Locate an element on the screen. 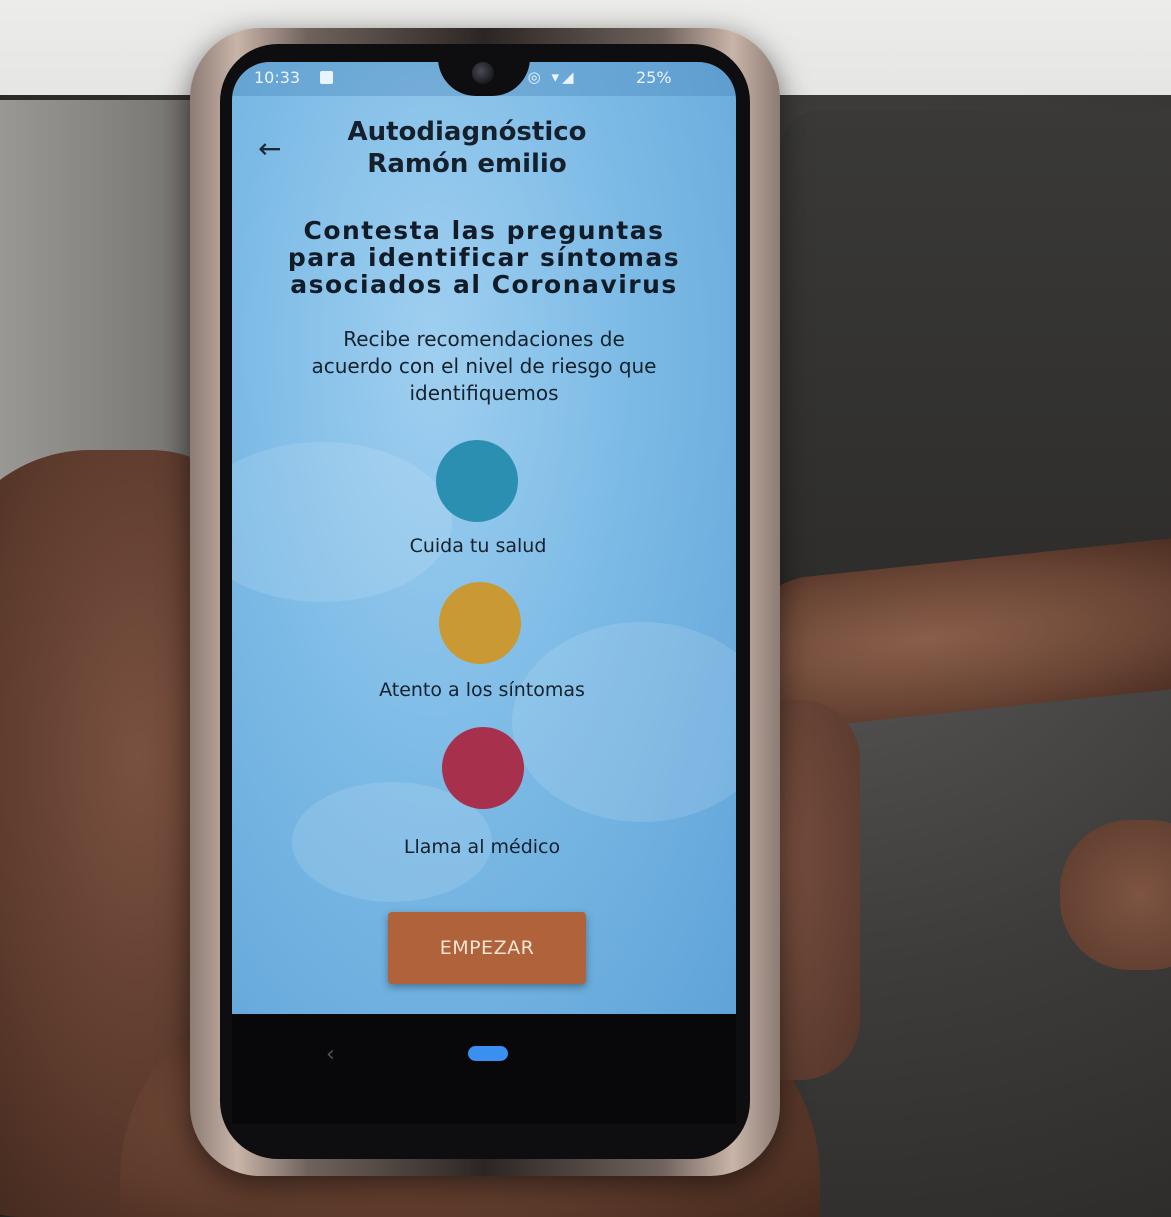  intro-description-line: identifiquemos is located at coordinates (484, 393).